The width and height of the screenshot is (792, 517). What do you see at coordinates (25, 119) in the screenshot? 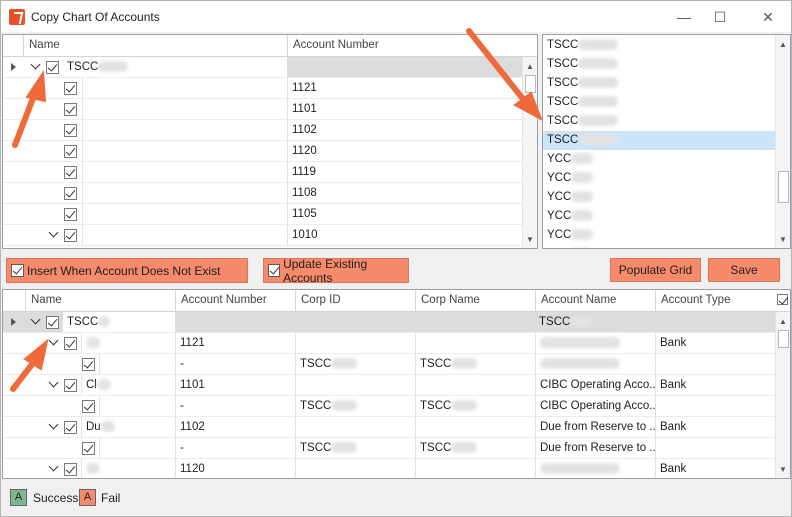
I see `annotation-arrow-top-left` at bounding box center [25, 119].